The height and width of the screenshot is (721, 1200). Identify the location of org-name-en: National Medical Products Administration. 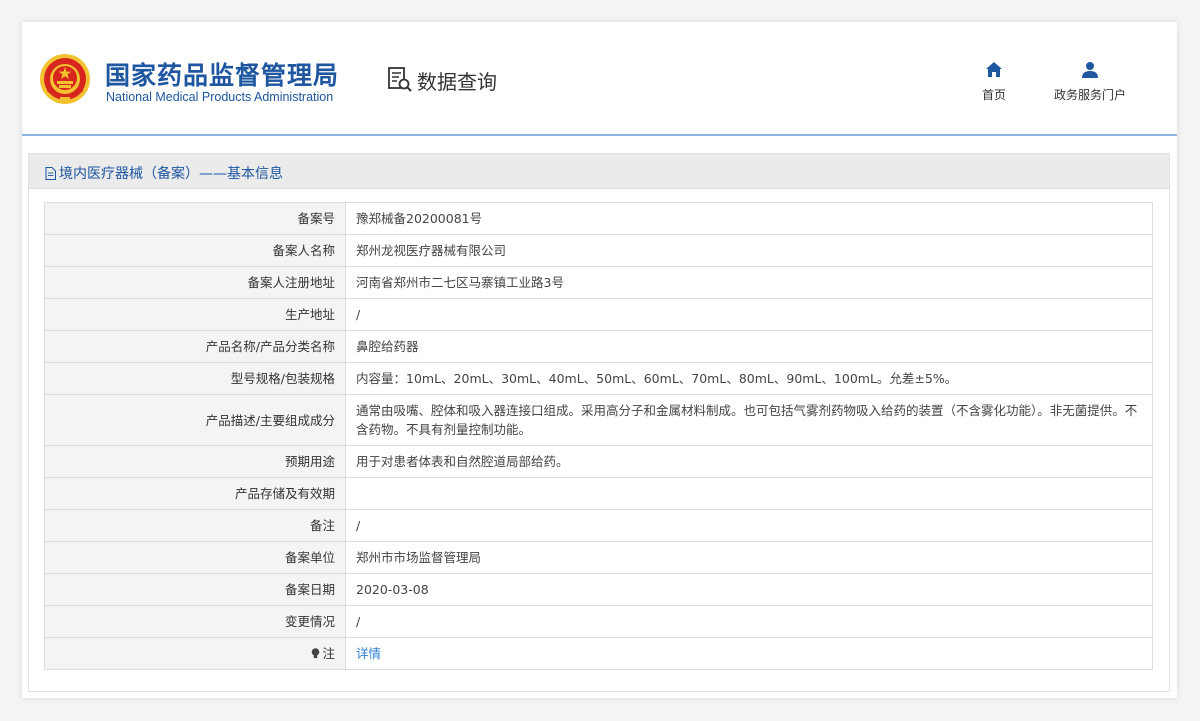
(220, 97).